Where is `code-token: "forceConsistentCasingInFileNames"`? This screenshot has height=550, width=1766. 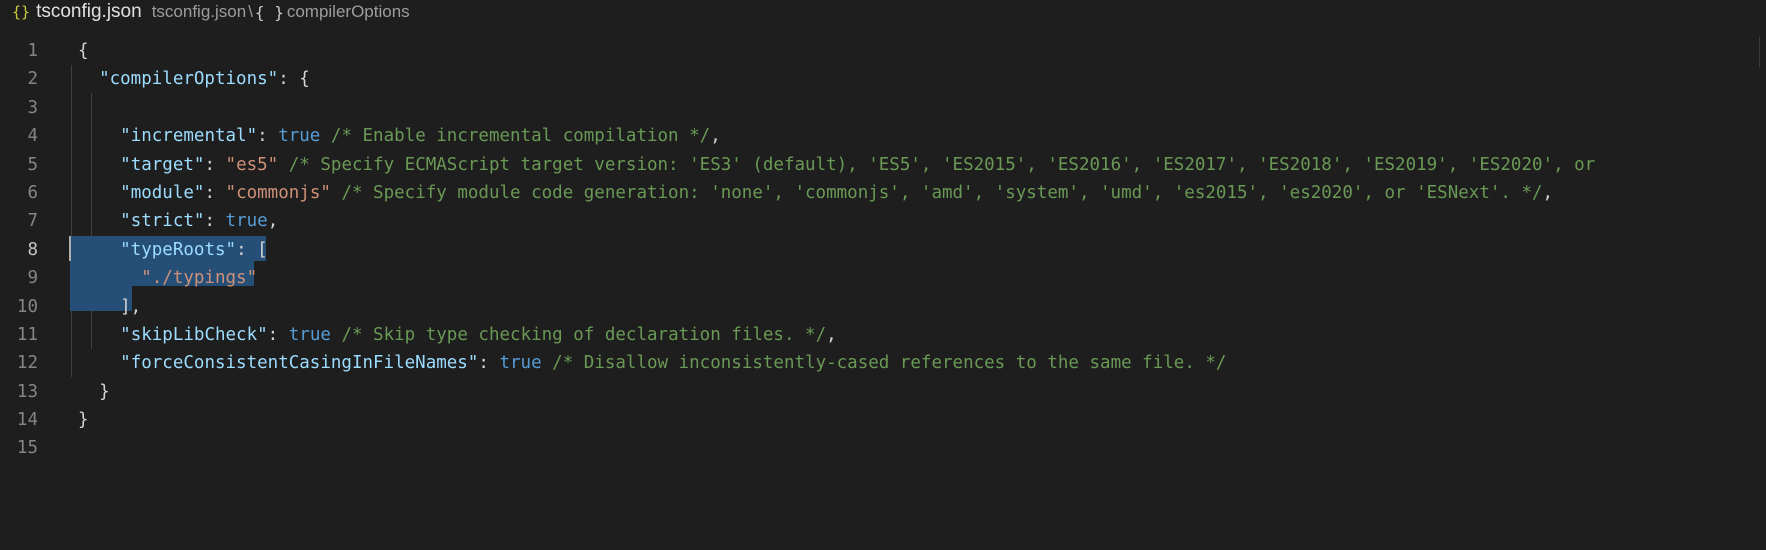 code-token: "forceConsistentCasingInFileNames" is located at coordinates (299, 363).